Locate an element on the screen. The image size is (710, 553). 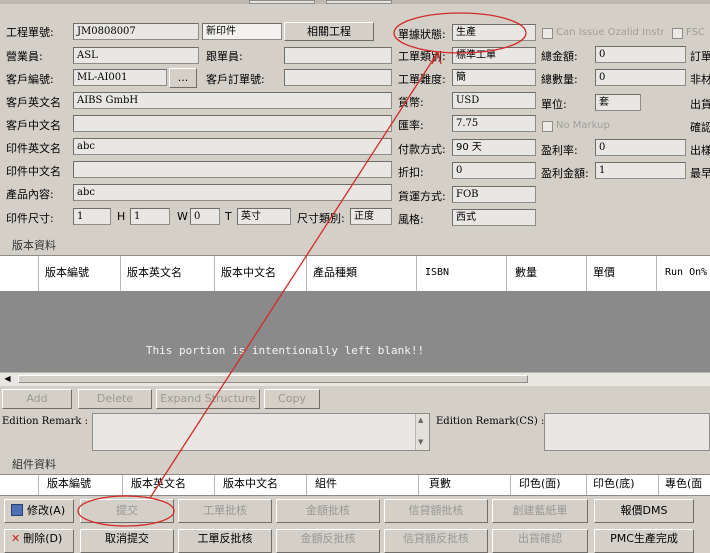
customer-en-label: 客戶英文名 is located at coordinates (33, 102).